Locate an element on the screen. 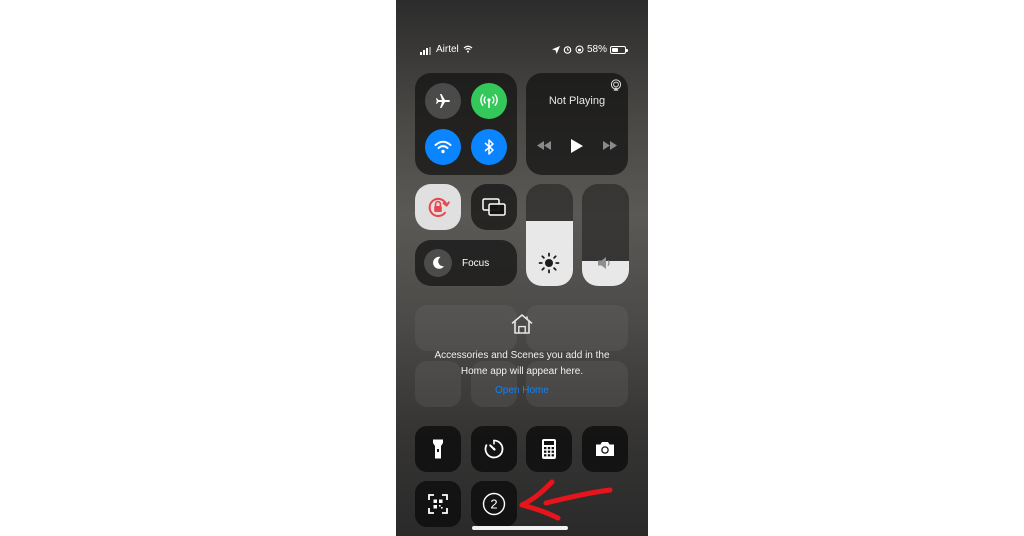 The width and height of the screenshot is (1024, 536). camera-icon is located at coordinates (605, 449).